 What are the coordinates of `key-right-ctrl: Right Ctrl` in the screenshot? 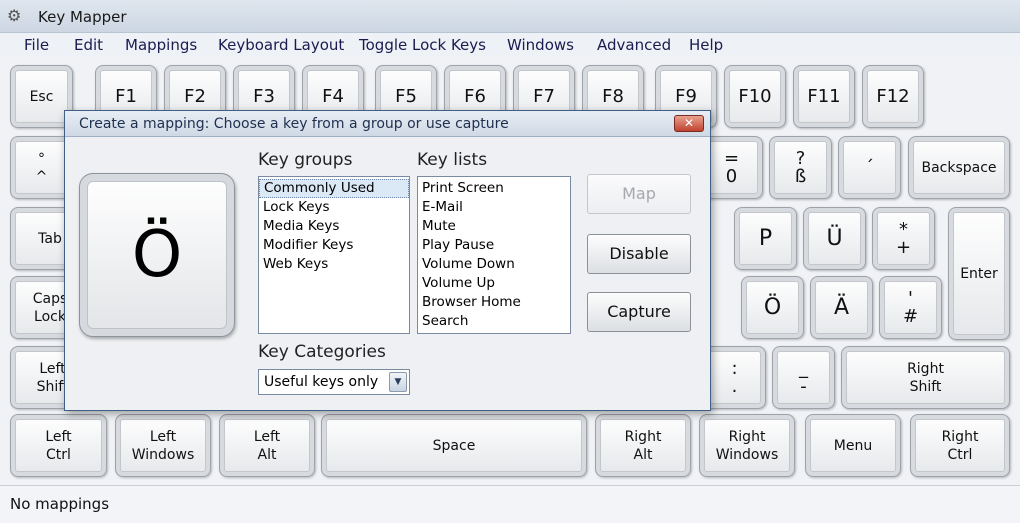 It's located at (960, 445).